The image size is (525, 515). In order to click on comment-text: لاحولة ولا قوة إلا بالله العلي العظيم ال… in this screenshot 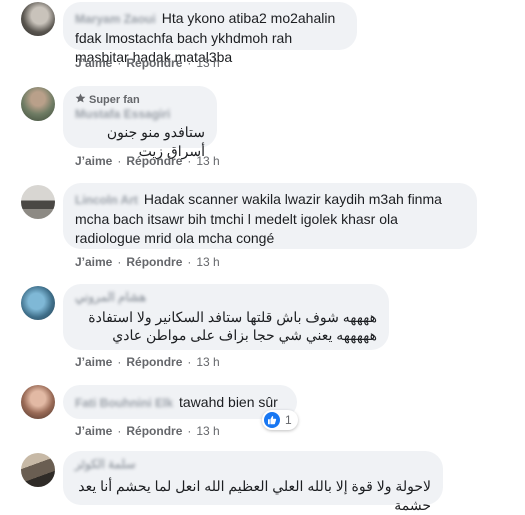, I will do `click(254, 495)`.